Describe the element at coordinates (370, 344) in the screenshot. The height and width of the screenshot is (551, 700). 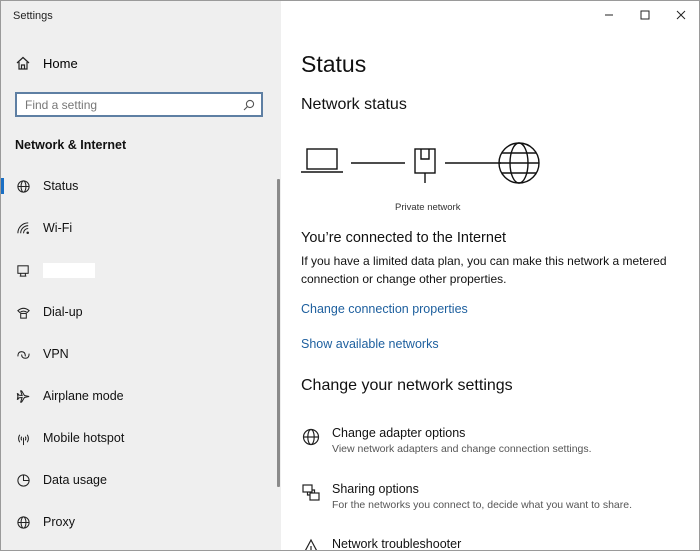
I see `show-available-networks-link: Show available networks` at that location.